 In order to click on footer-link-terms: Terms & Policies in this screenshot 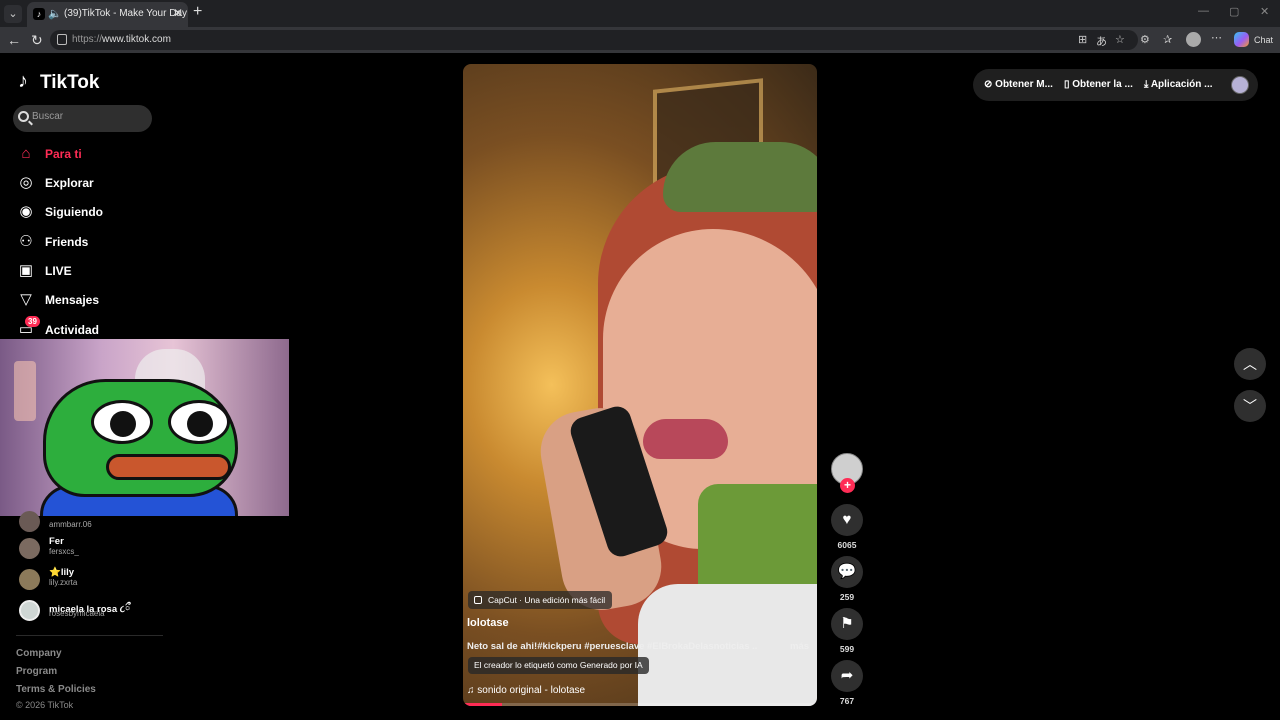, I will do `click(56, 689)`.